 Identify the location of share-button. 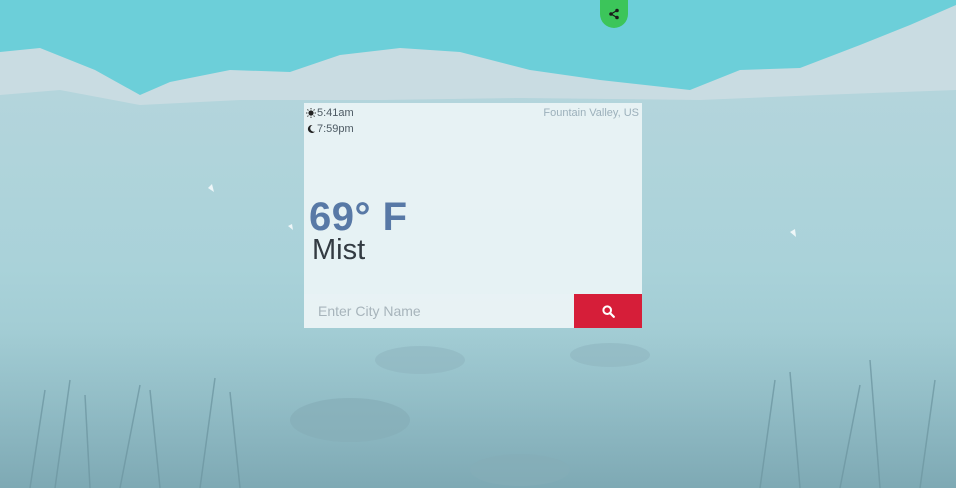
(614, 14).